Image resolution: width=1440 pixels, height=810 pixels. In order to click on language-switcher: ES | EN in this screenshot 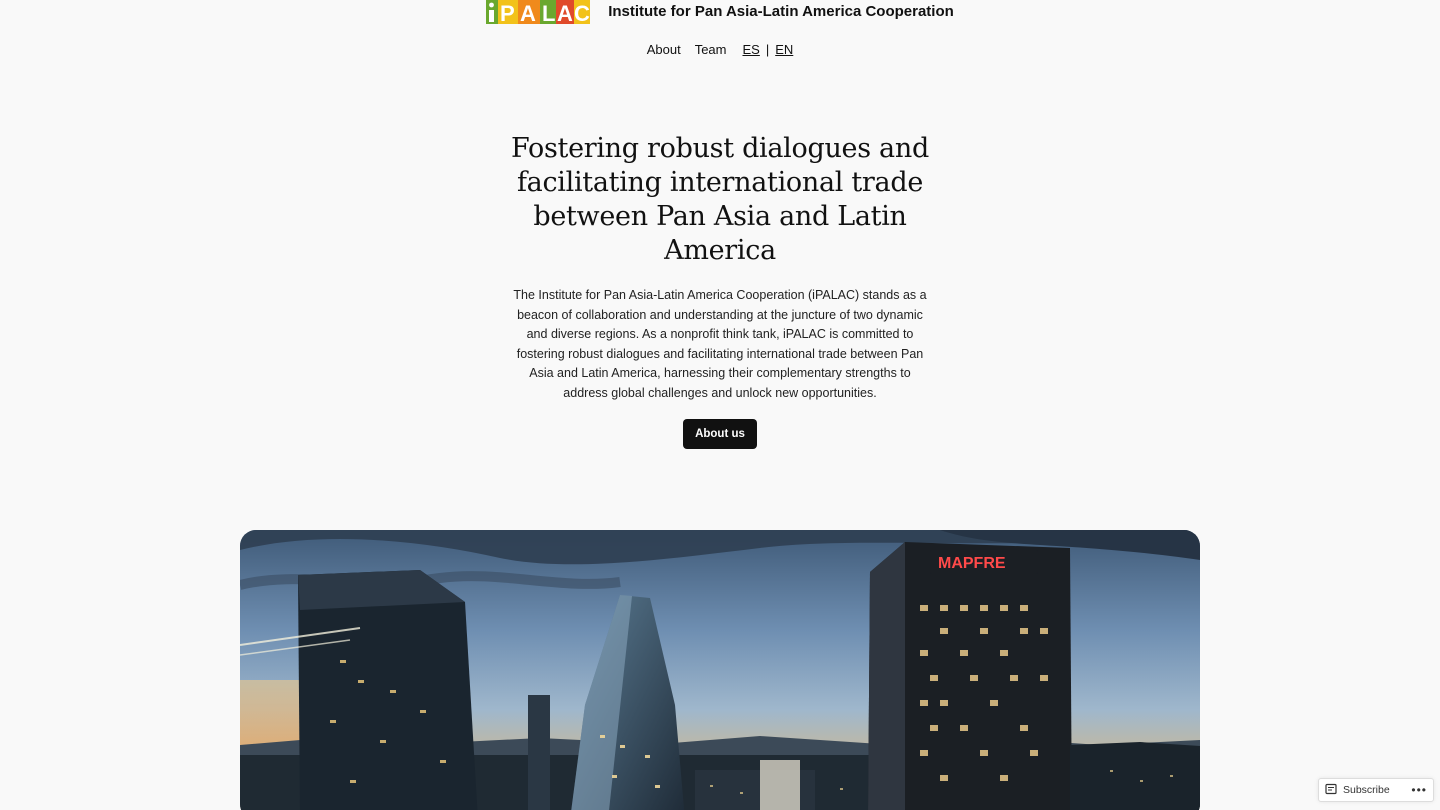, I will do `click(767, 49)`.